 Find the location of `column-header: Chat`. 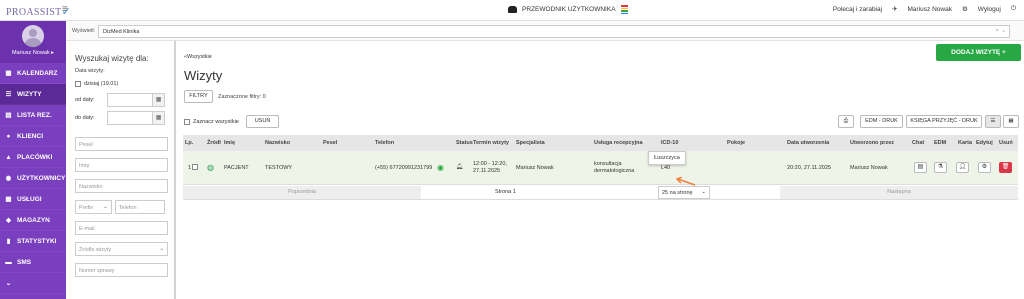

column-header: Chat is located at coordinates (918, 143).